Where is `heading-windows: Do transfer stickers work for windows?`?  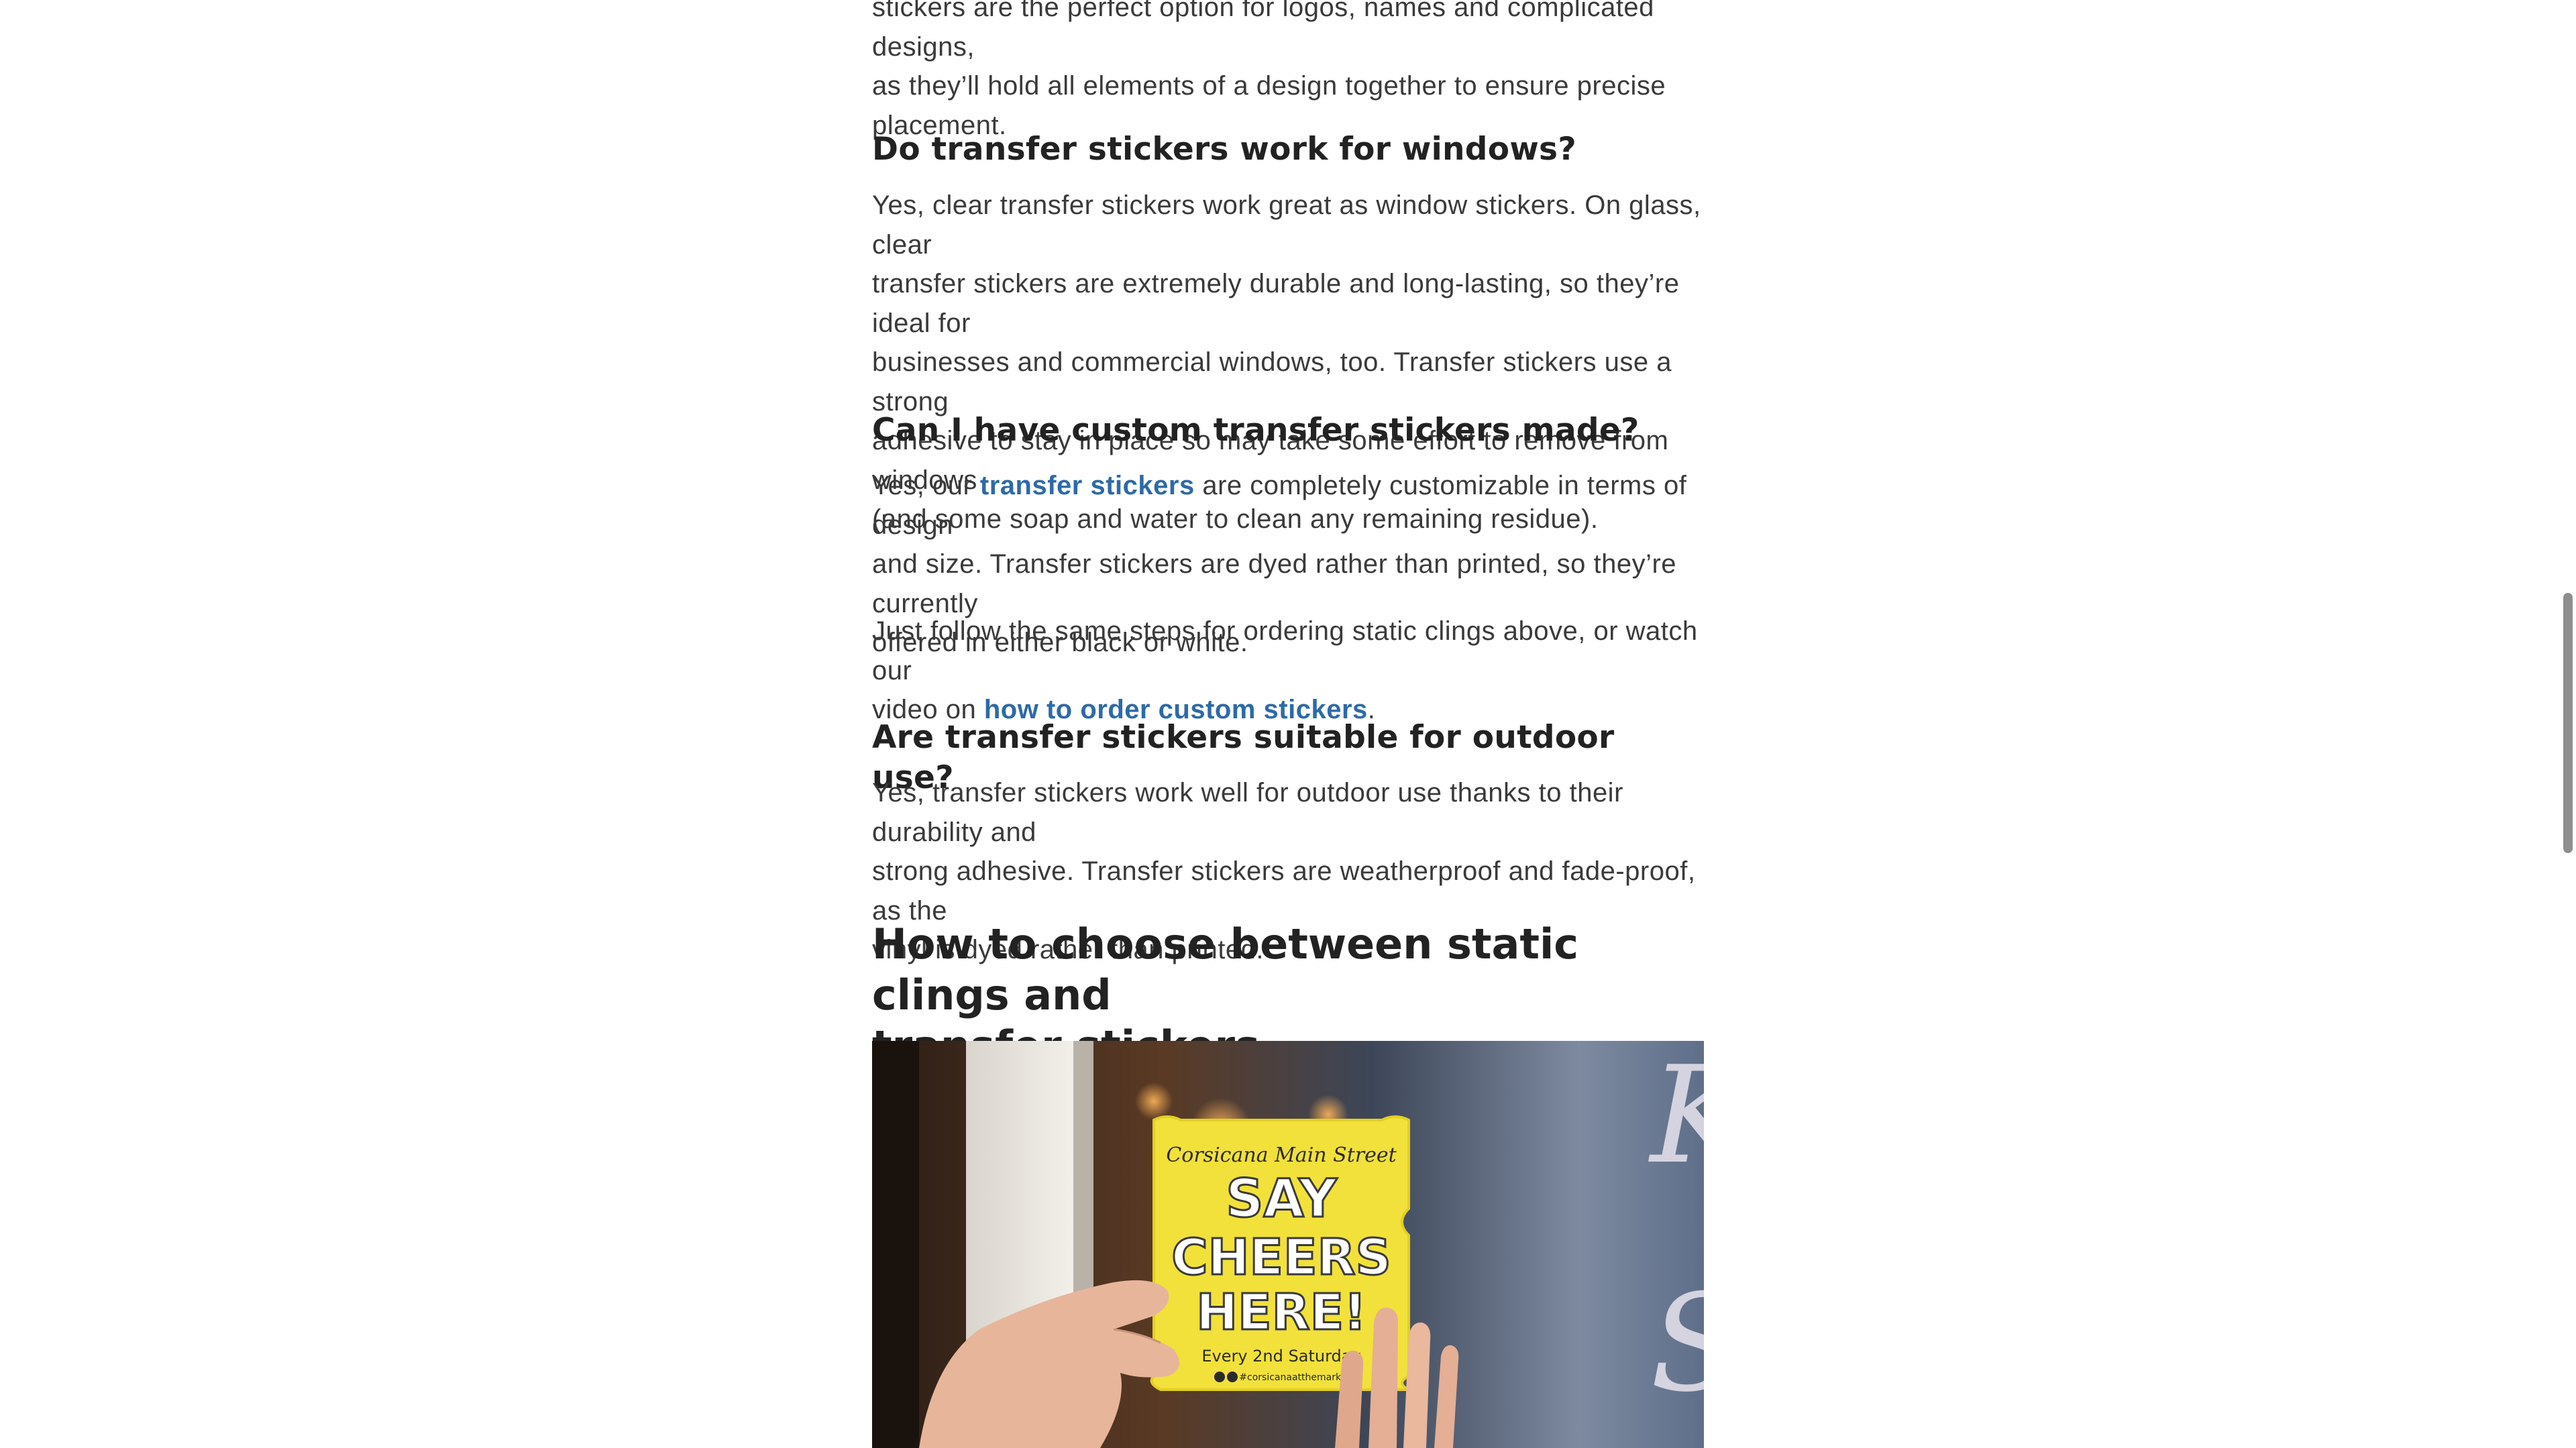 heading-windows: Do transfer stickers work for windows? is located at coordinates (1224, 149).